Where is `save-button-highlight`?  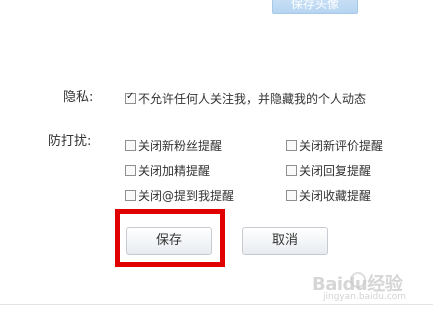 save-button-highlight is located at coordinates (170, 238).